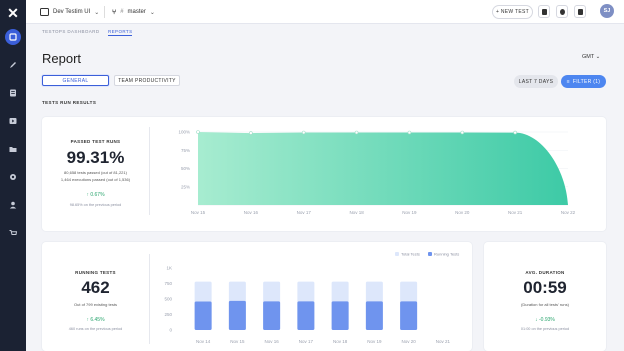 This screenshot has height=351, width=624. I want to click on legend-swatch-total, so click(397, 254).